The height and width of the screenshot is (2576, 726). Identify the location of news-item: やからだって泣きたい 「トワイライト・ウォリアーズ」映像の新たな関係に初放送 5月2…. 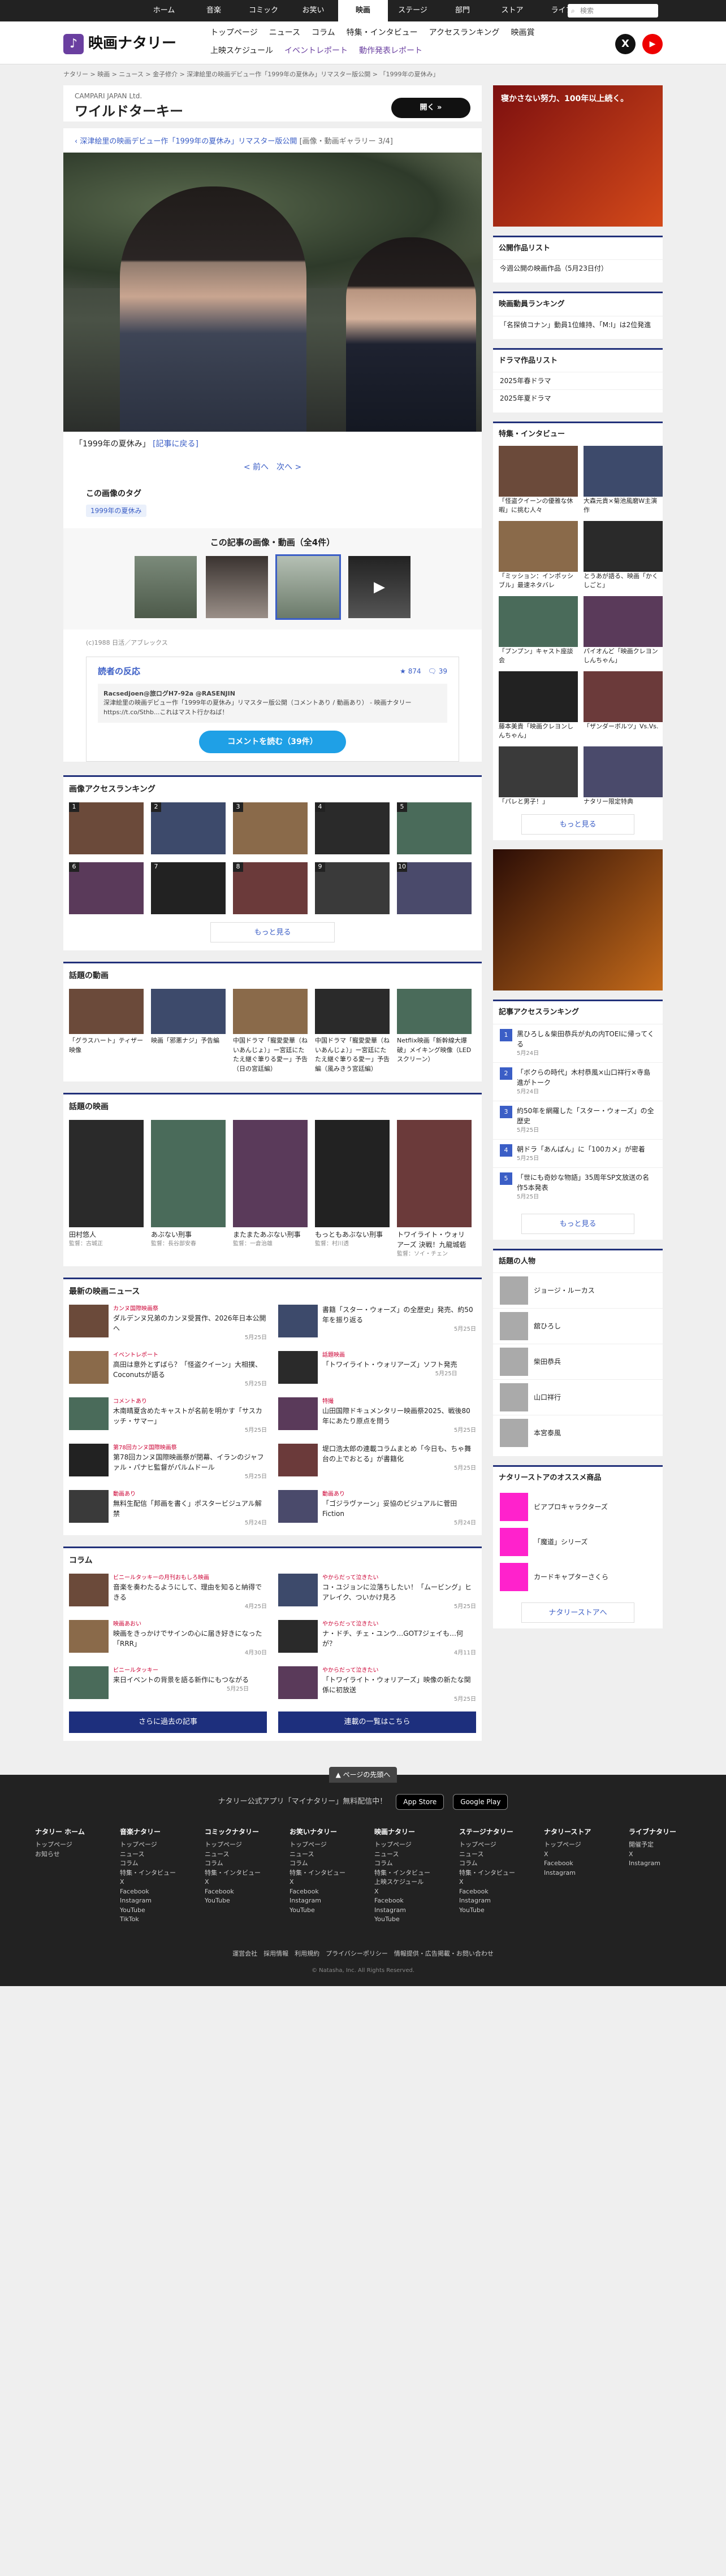
(377, 1685).